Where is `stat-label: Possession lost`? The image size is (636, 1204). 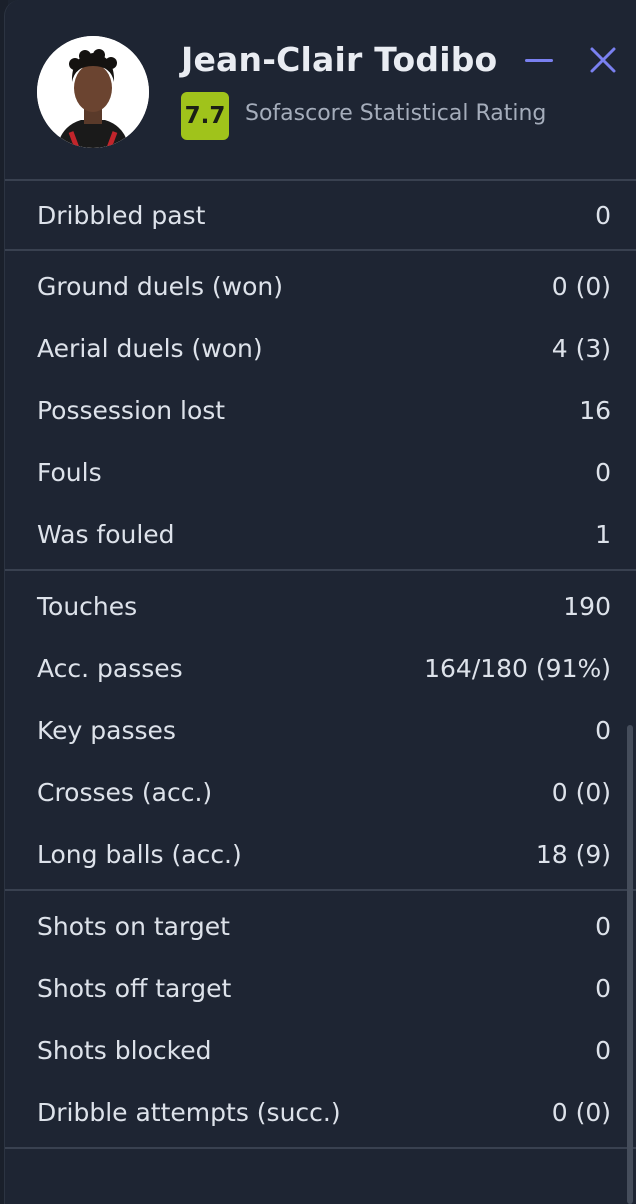
stat-label: Possession lost is located at coordinates (131, 410).